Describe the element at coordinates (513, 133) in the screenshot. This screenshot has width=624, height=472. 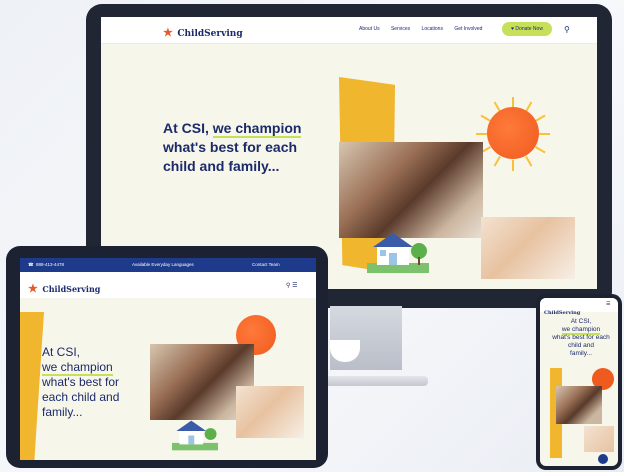
I see `sun-illustration` at that location.